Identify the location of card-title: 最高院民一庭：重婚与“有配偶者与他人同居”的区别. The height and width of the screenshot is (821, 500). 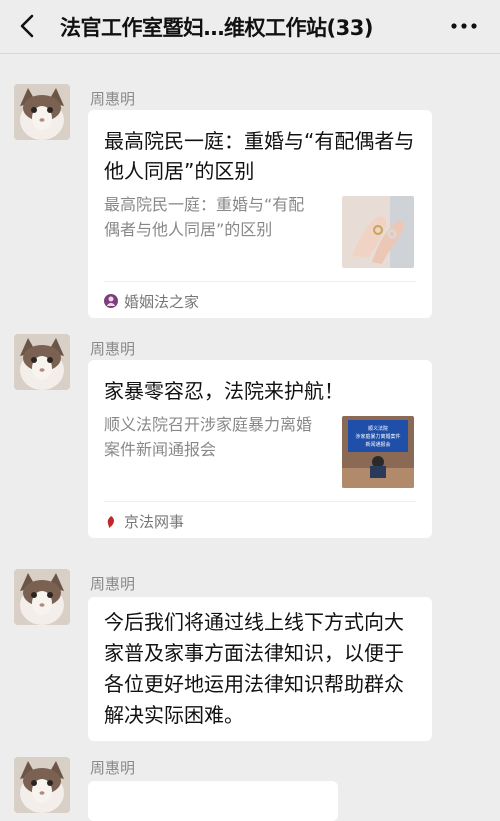
(259, 156).